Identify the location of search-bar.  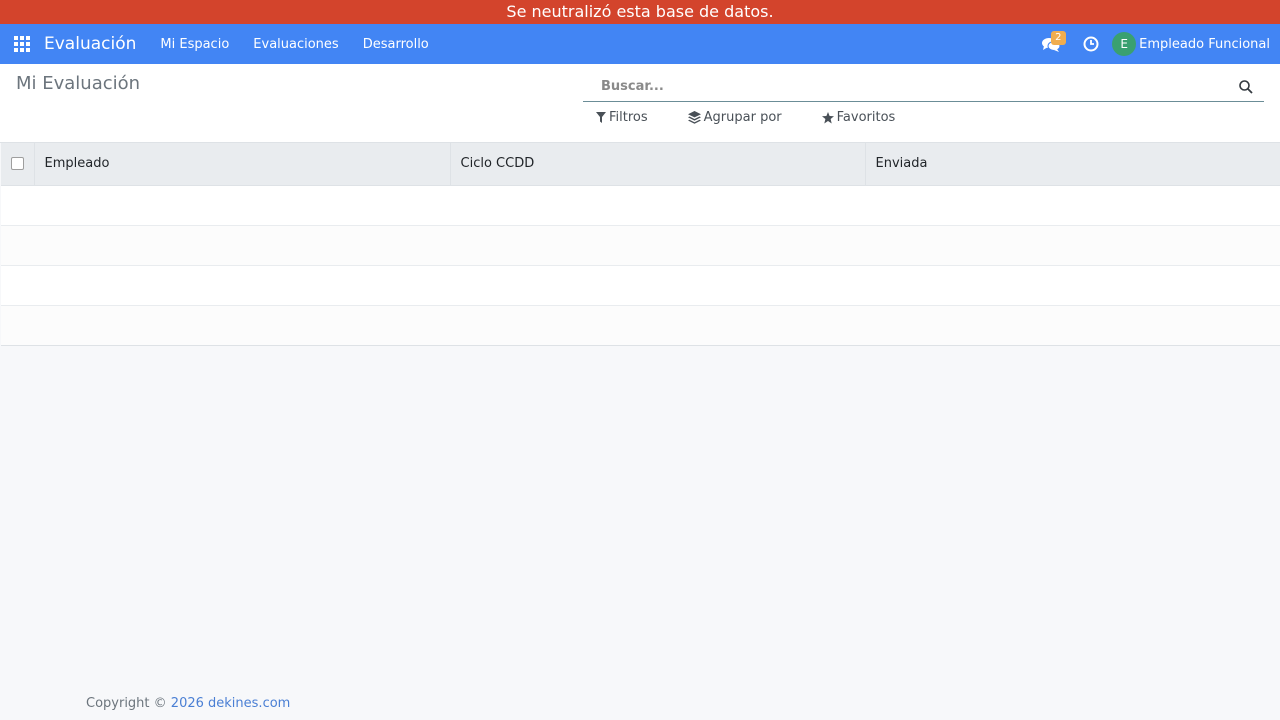
(923, 87).